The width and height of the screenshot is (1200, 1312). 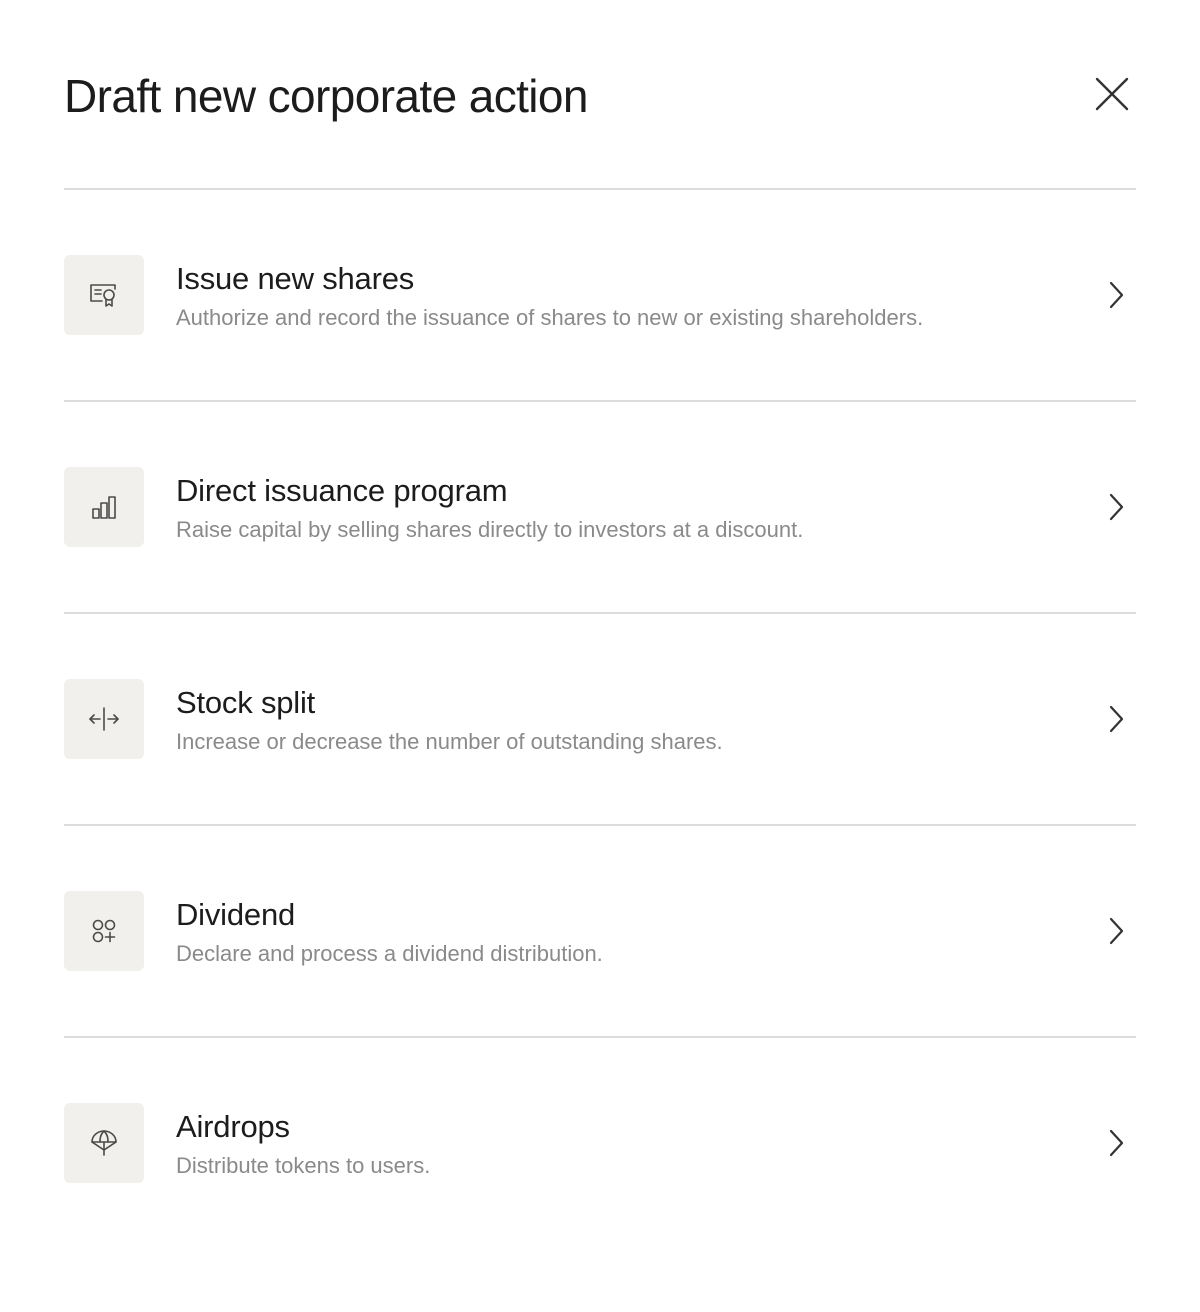 I want to click on action-text: Airdrops Distribute tokens to users., so click(x=626, y=1144).